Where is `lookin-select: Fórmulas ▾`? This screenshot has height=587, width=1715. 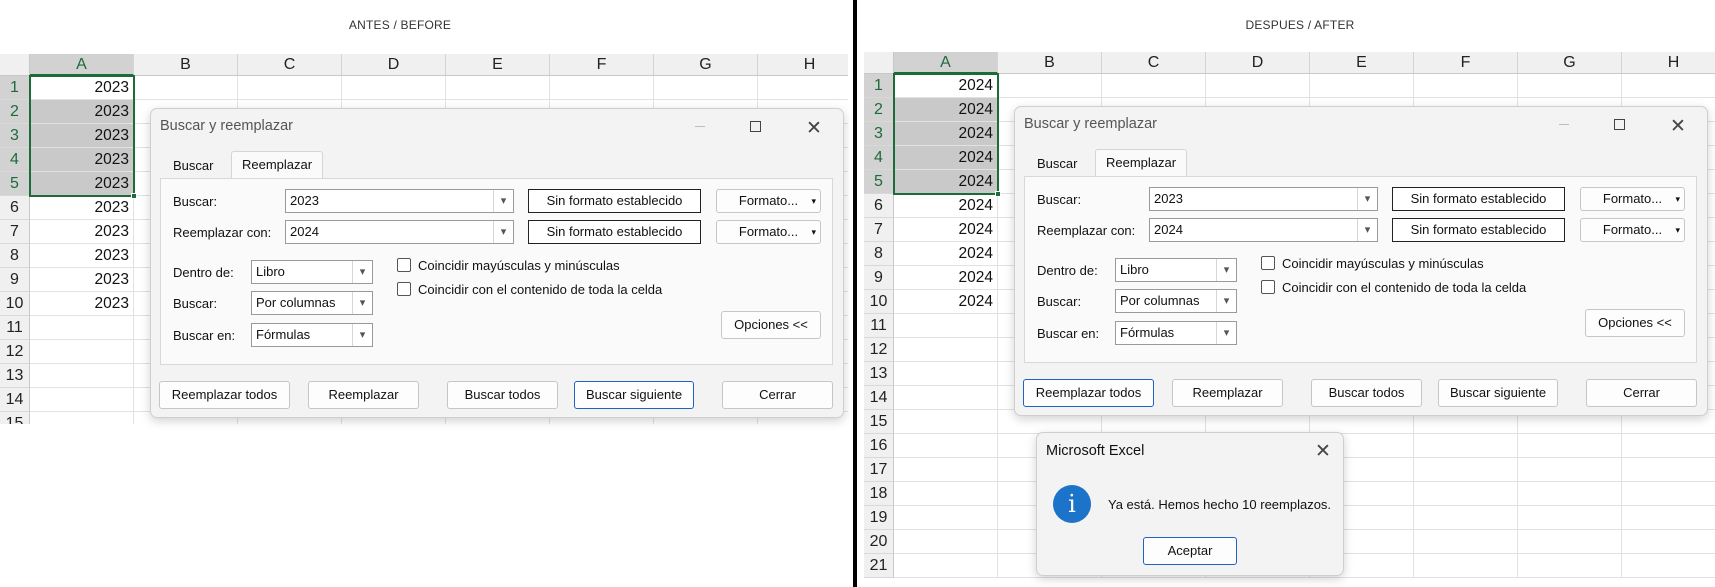
lookin-select: Fórmulas ▾ is located at coordinates (312, 335).